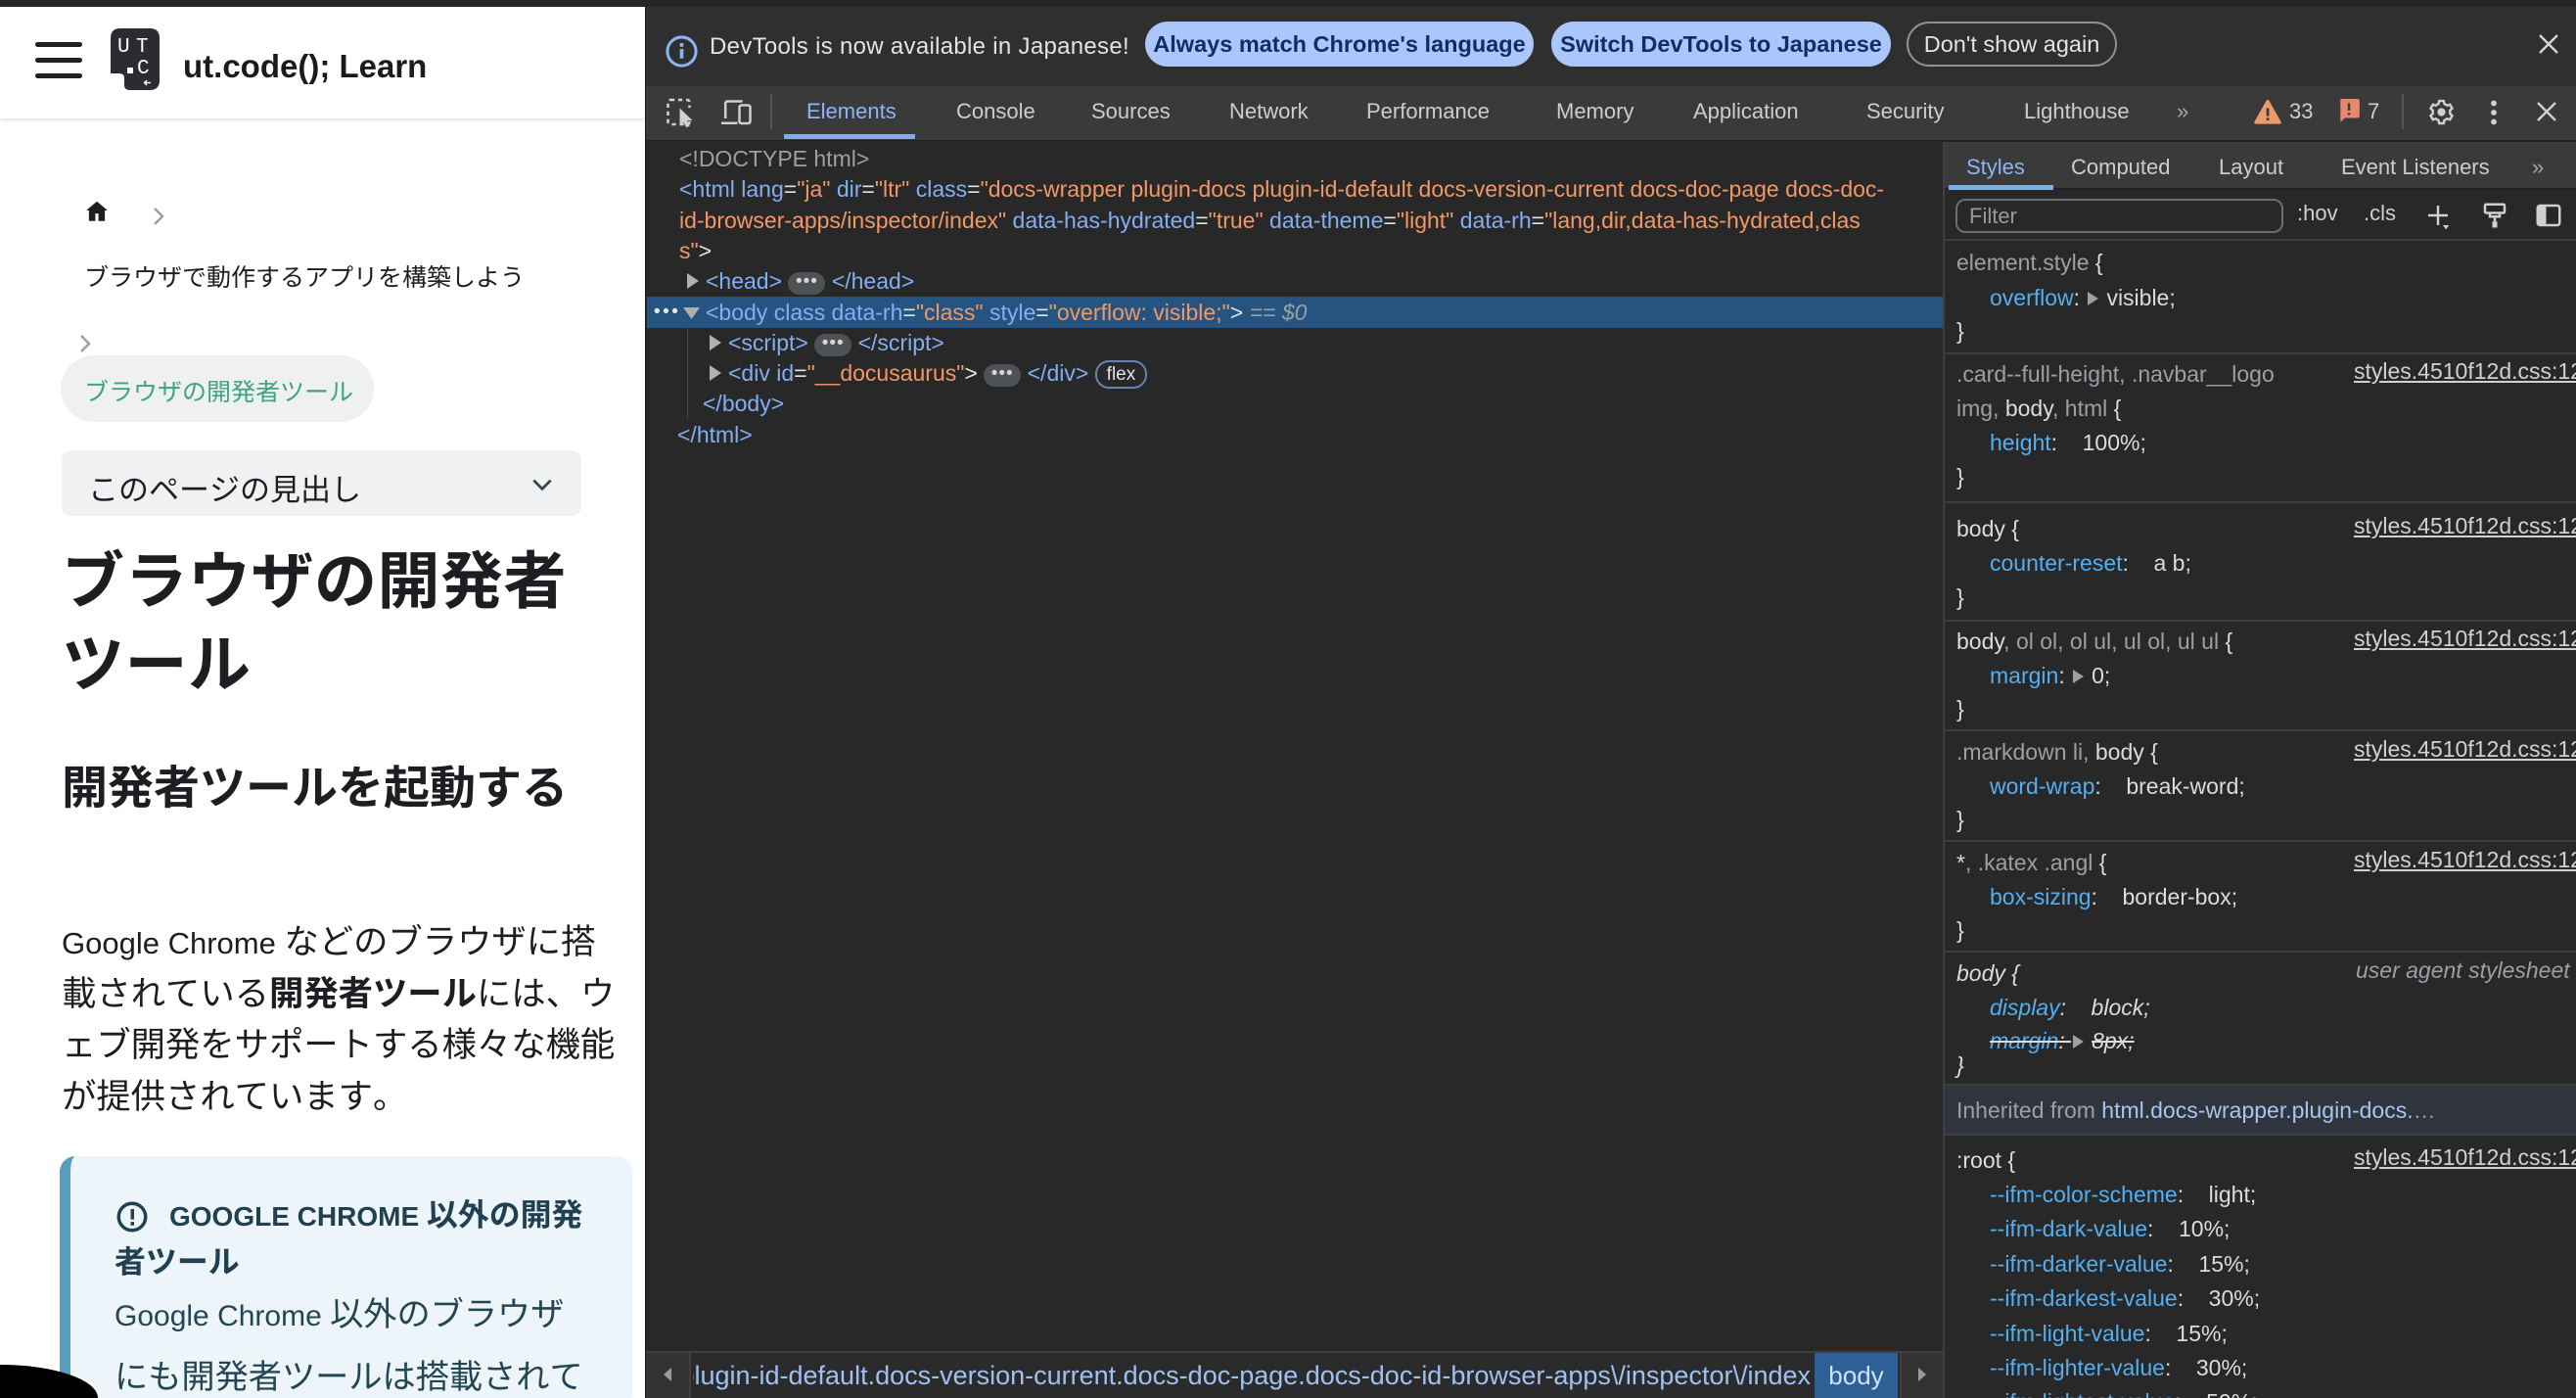 This screenshot has height=1398, width=2576. What do you see at coordinates (143, 69) in the screenshot?
I see `svg-text: C` at bounding box center [143, 69].